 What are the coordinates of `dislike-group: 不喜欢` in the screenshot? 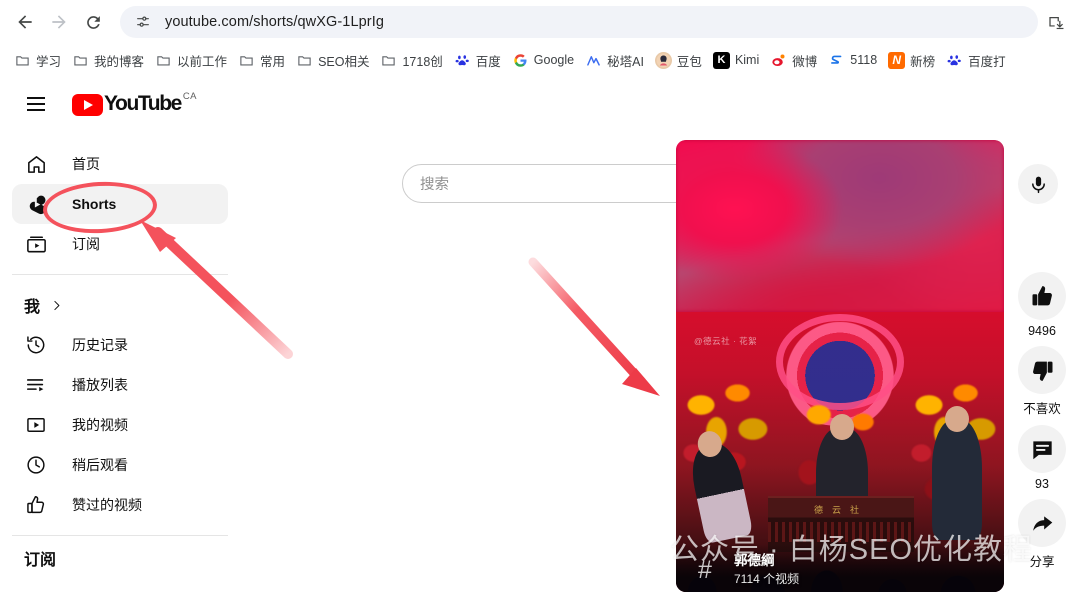 It's located at (1042, 381).